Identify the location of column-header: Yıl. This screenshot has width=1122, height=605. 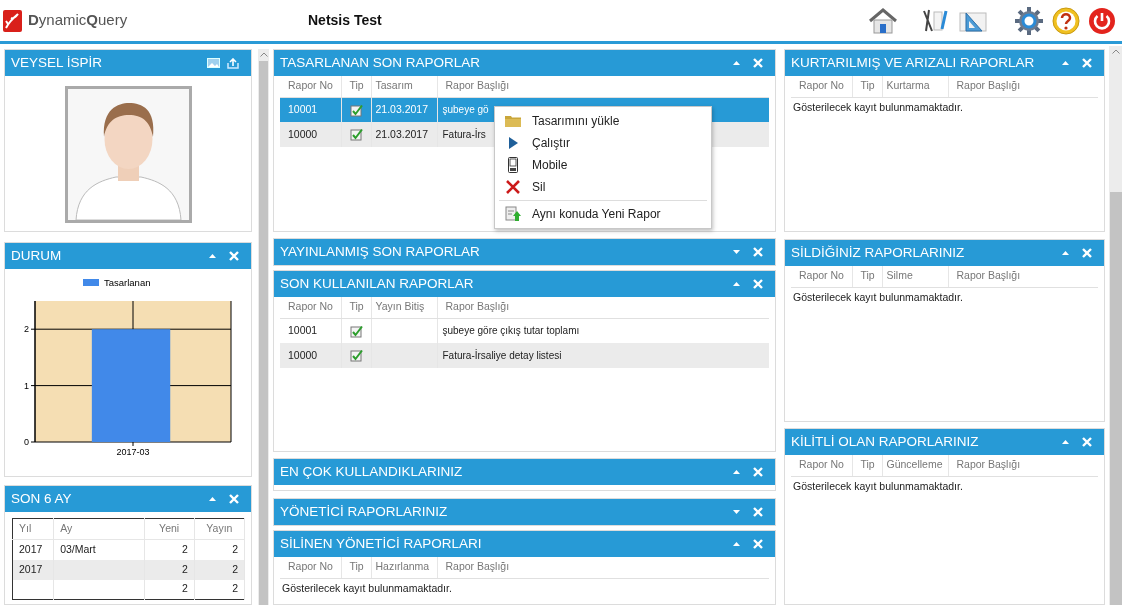
(33, 529).